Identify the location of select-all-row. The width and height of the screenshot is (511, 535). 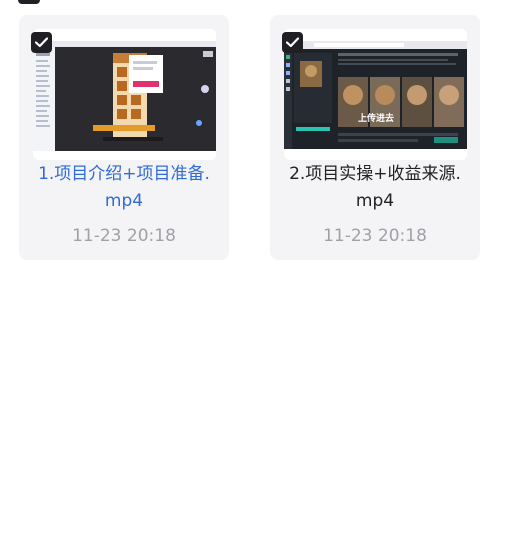
(29, 2).